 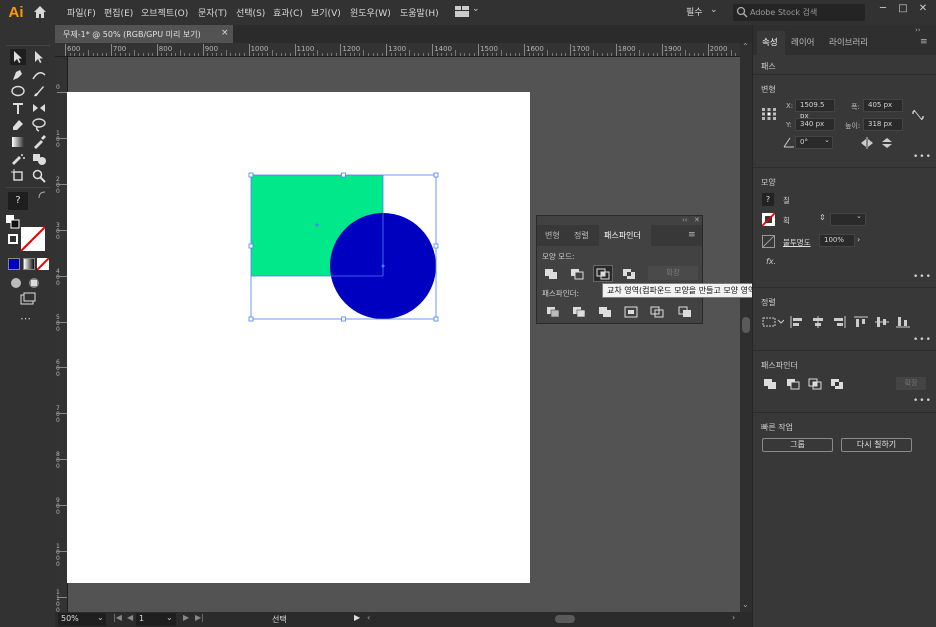 I want to click on next-artboard-icon: ▶, so click(x=186, y=617).